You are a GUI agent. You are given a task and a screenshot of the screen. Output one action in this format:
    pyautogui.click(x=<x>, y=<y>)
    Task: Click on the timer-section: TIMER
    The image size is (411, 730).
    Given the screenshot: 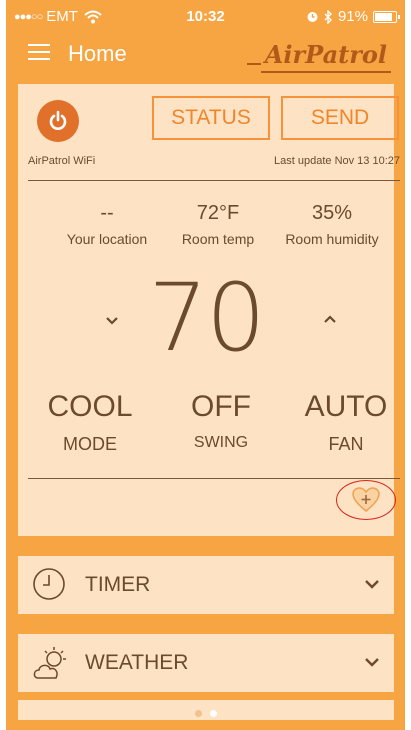 What is the action you would take?
    pyautogui.click(x=206, y=585)
    